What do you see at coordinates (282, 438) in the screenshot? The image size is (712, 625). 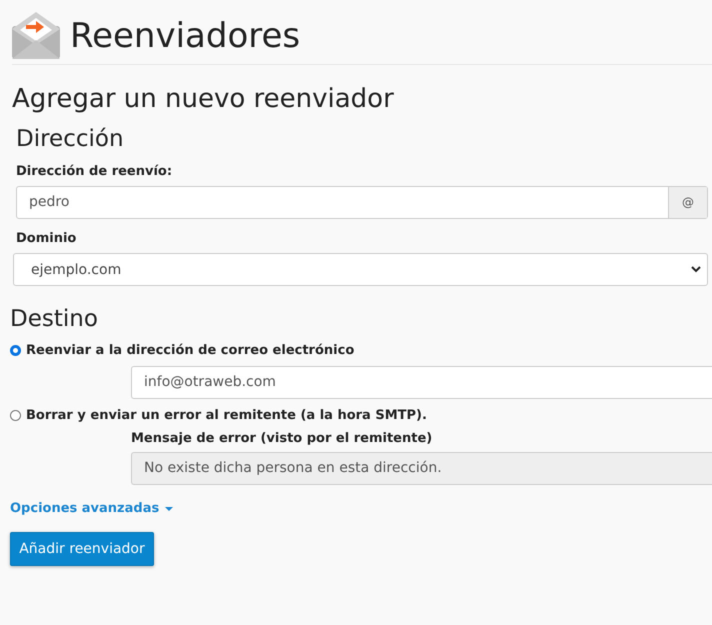 I see `field-label: Mensaje de error (visto por el remitente)` at bounding box center [282, 438].